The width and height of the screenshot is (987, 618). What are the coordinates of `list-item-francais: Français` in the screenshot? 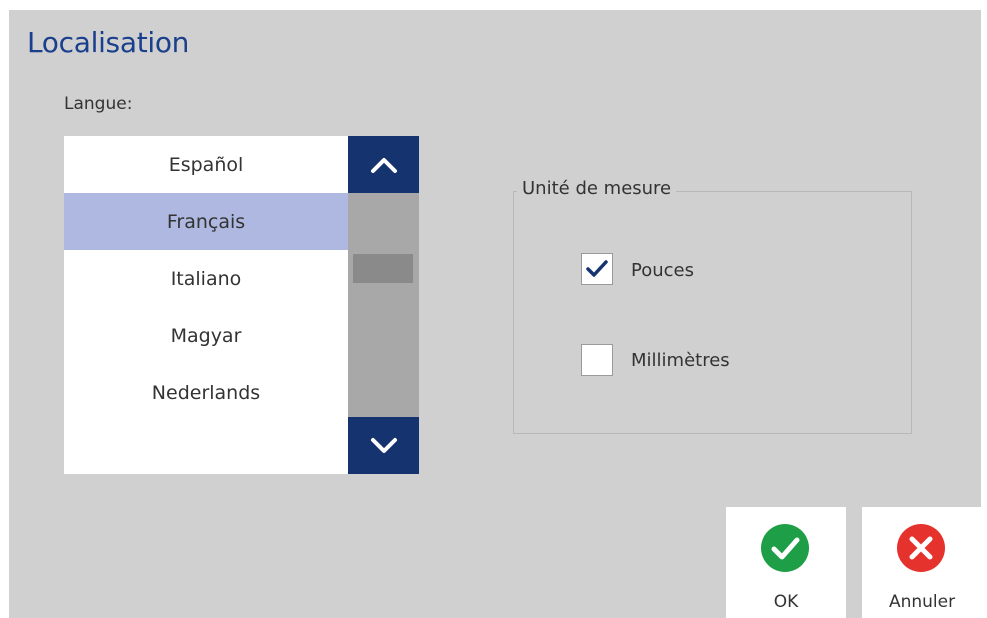 It's located at (206, 221).